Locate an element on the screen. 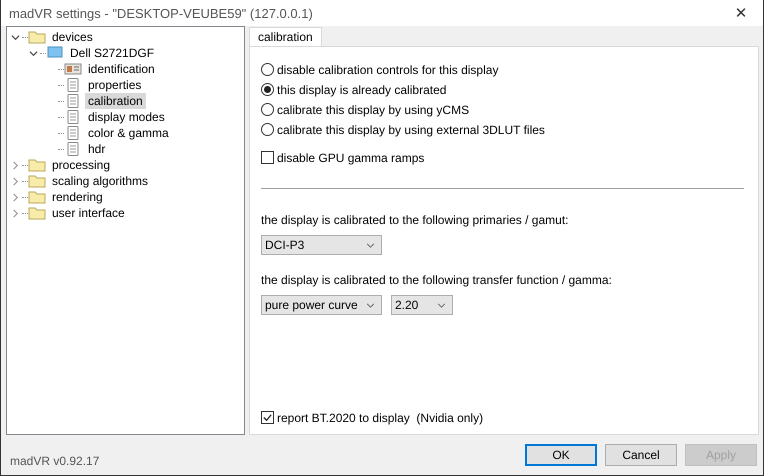 The height and width of the screenshot is (476, 764). field-label: the display is calibrated to the following transfer function / gamma: is located at coordinates (437, 280).